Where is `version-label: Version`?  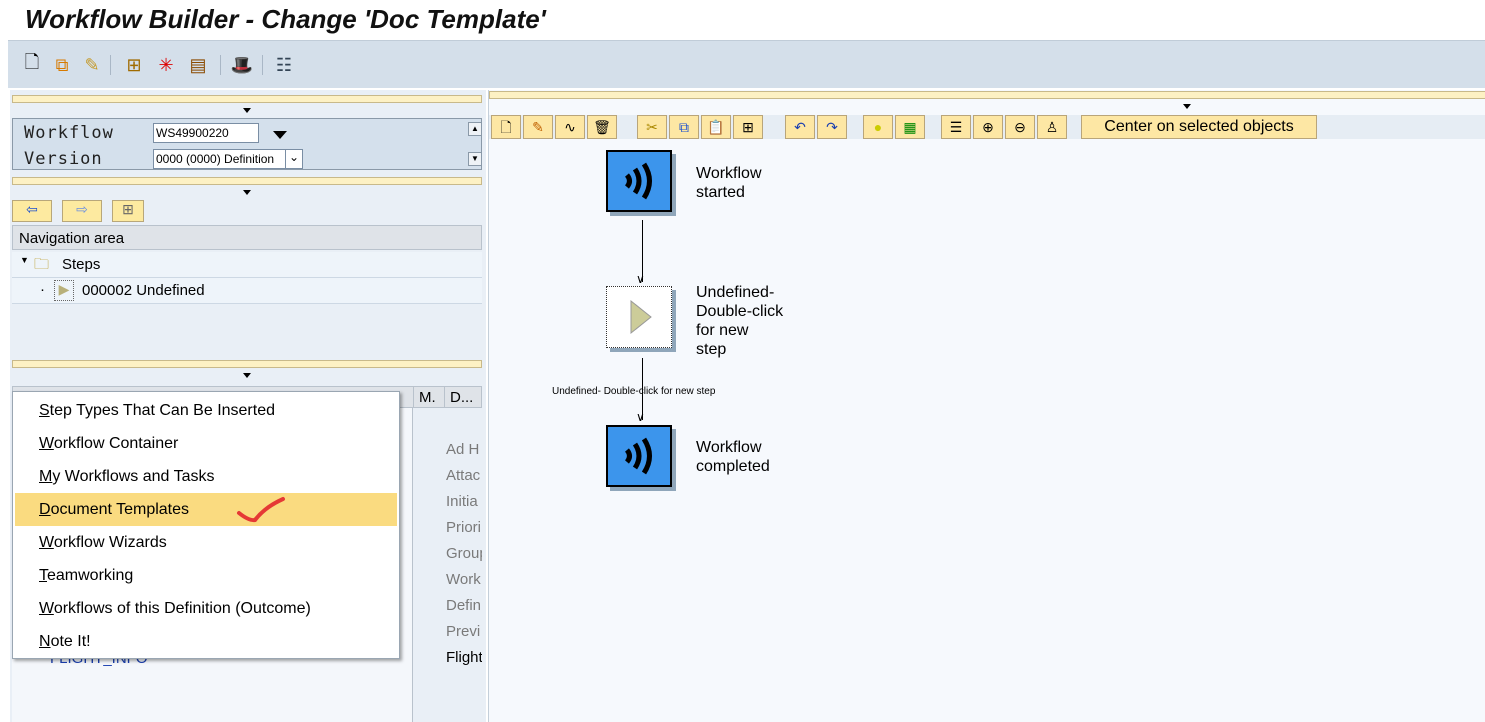 version-label: Version is located at coordinates (63, 159).